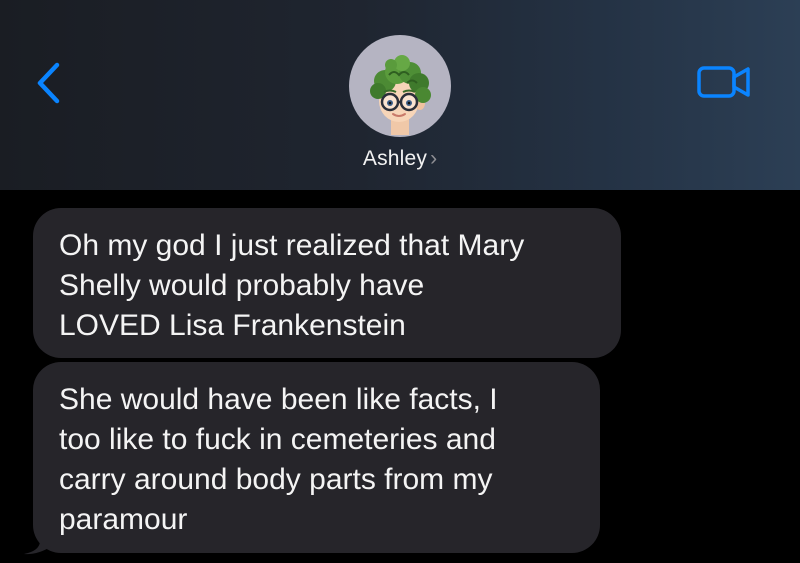 The width and height of the screenshot is (800, 563). I want to click on back-button, so click(50, 83).